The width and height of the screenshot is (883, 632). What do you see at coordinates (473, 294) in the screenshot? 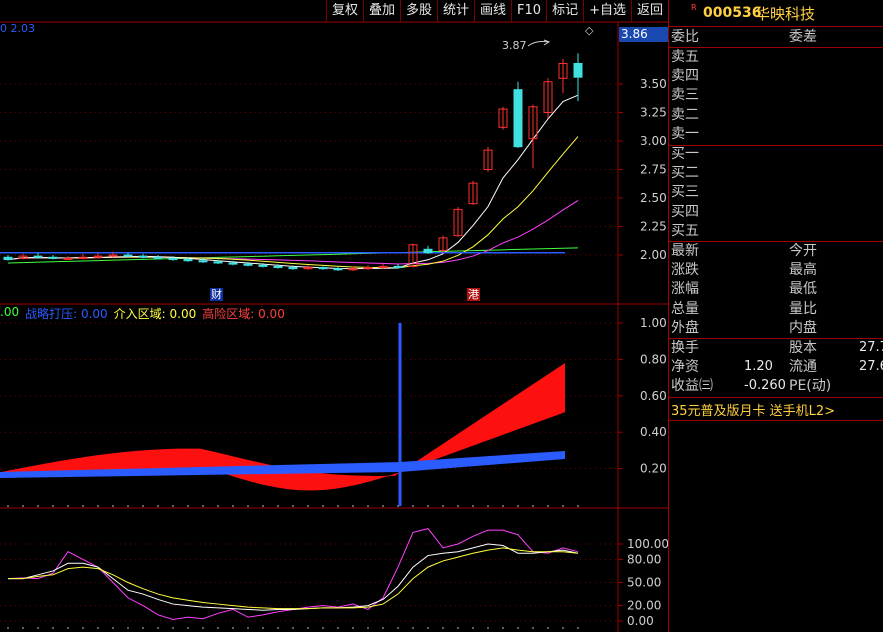
I see `event-marker-hk: 港` at bounding box center [473, 294].